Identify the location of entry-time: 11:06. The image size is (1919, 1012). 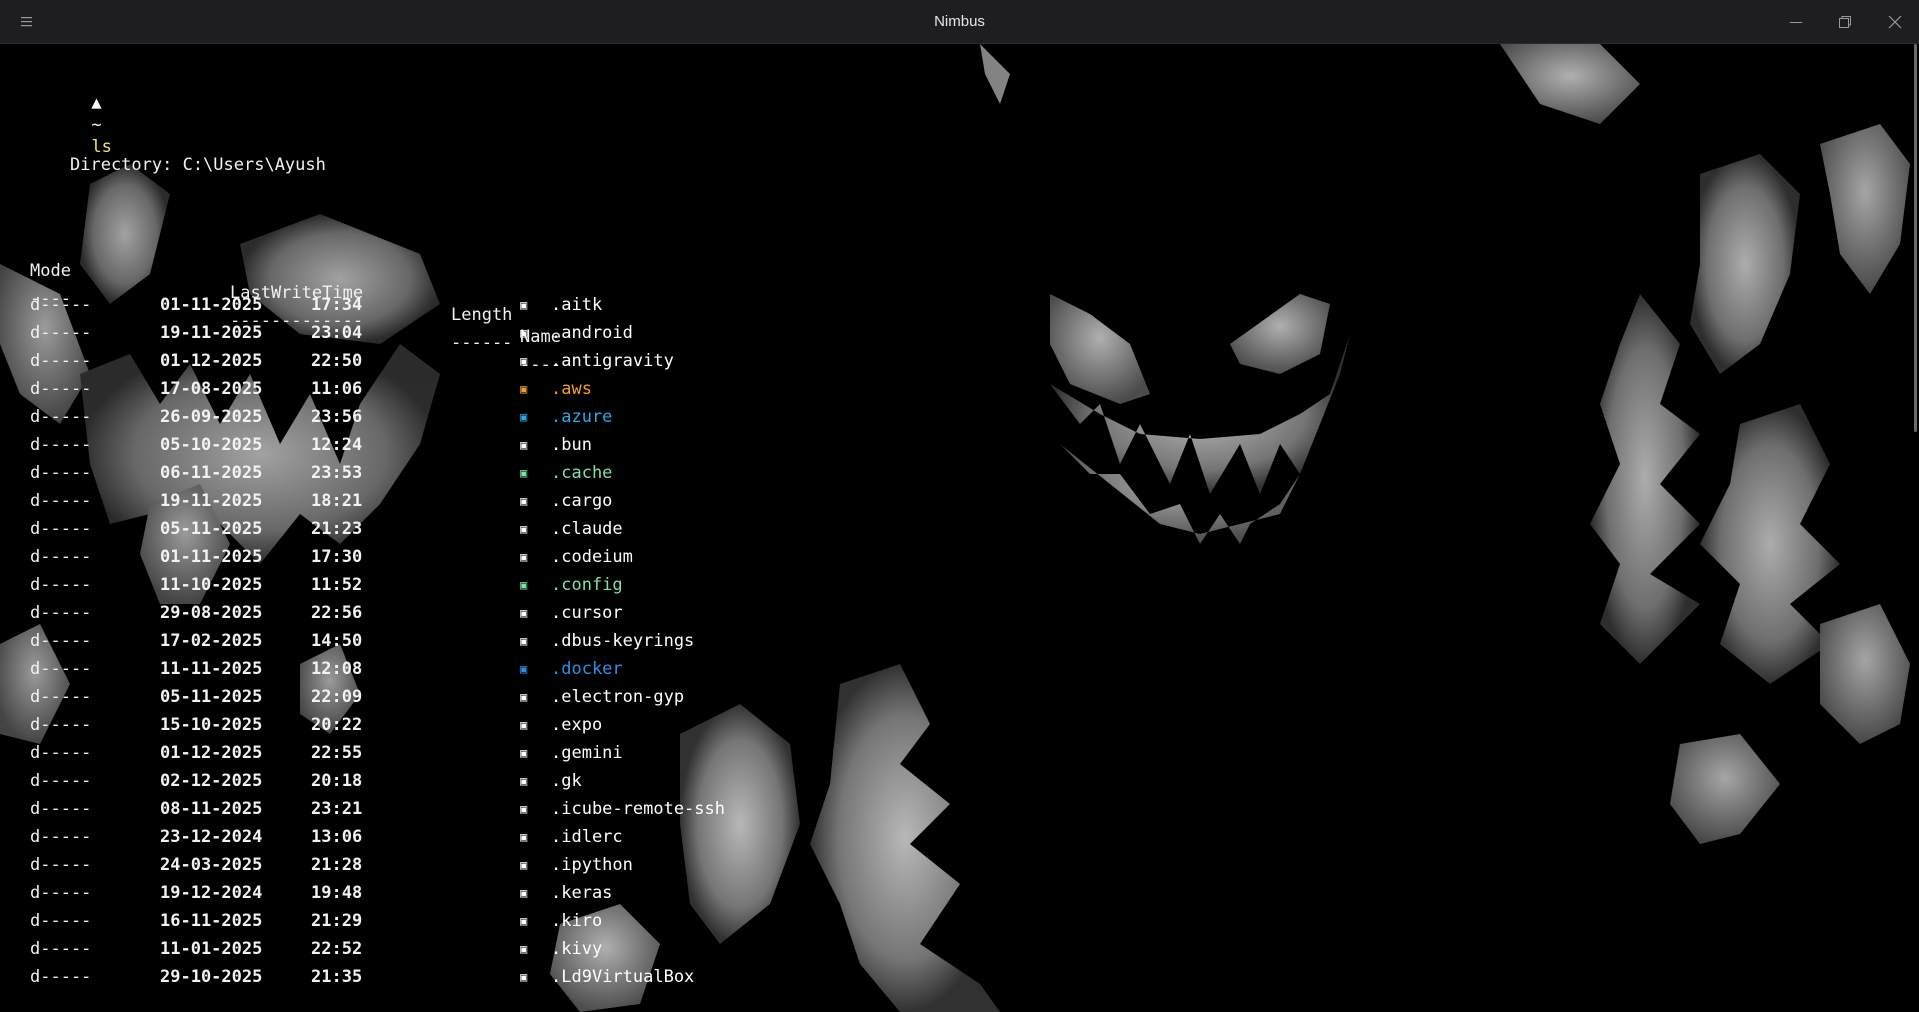
(337, 389).